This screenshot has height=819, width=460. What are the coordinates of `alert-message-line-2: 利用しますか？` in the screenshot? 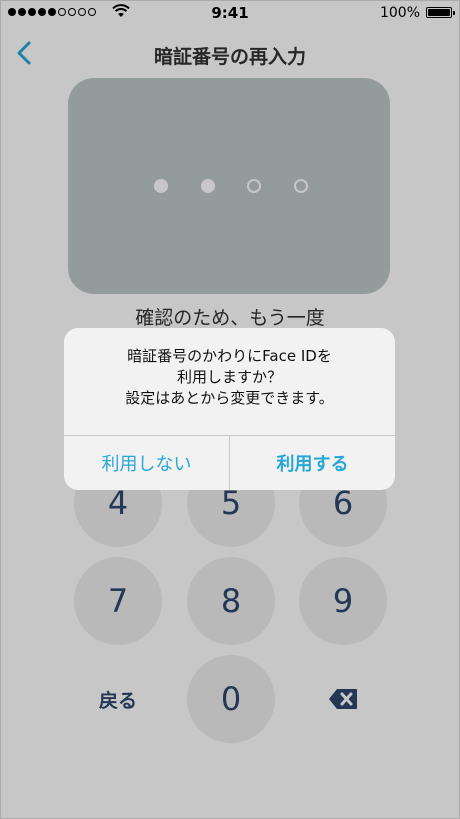 It's located at (229, 377).